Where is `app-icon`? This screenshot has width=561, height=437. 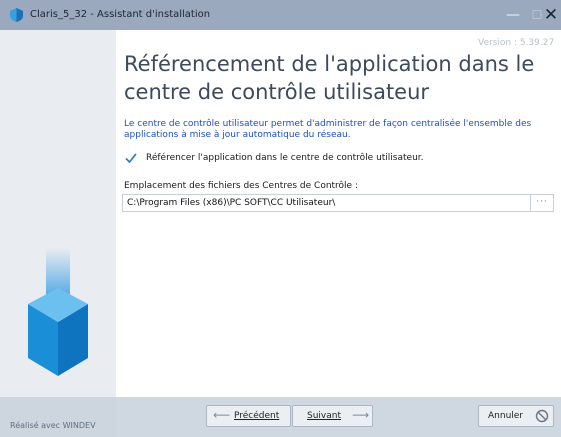 app-icon is located at coordinates (16, 15).